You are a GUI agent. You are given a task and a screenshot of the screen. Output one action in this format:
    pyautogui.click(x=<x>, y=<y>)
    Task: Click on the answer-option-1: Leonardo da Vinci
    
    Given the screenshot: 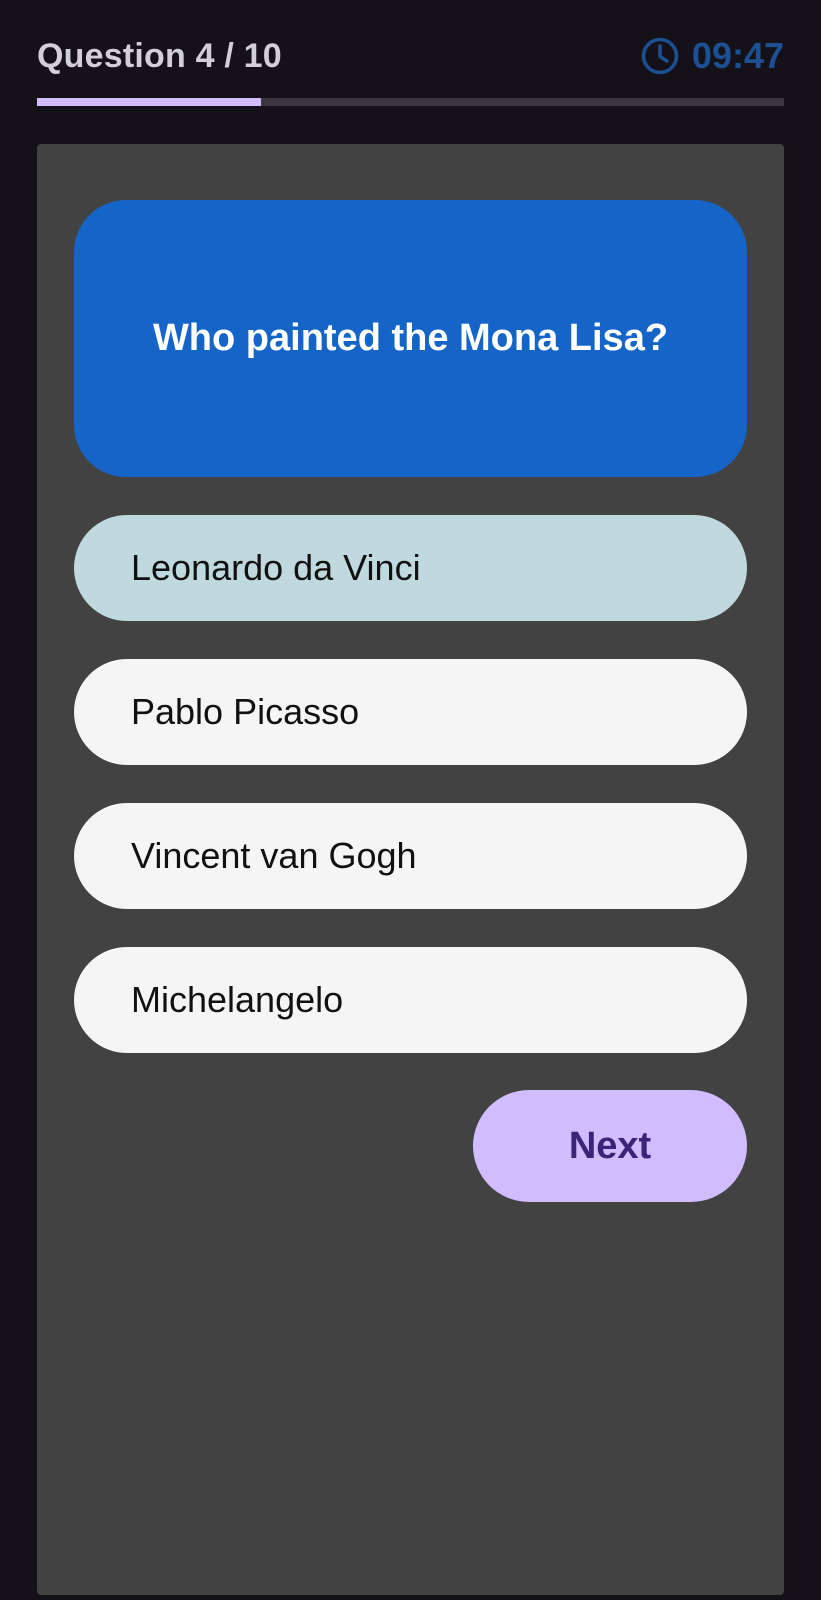 What is the action you would take?
    pyautogui.click(x=410, y=568)
    